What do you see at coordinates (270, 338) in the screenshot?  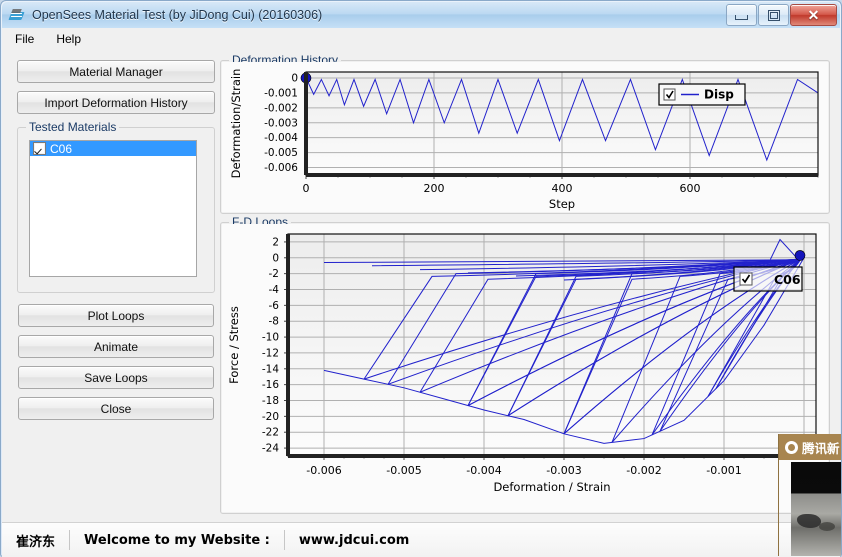 I see `y-tick-label: -10` at bounding box center [270, 338].